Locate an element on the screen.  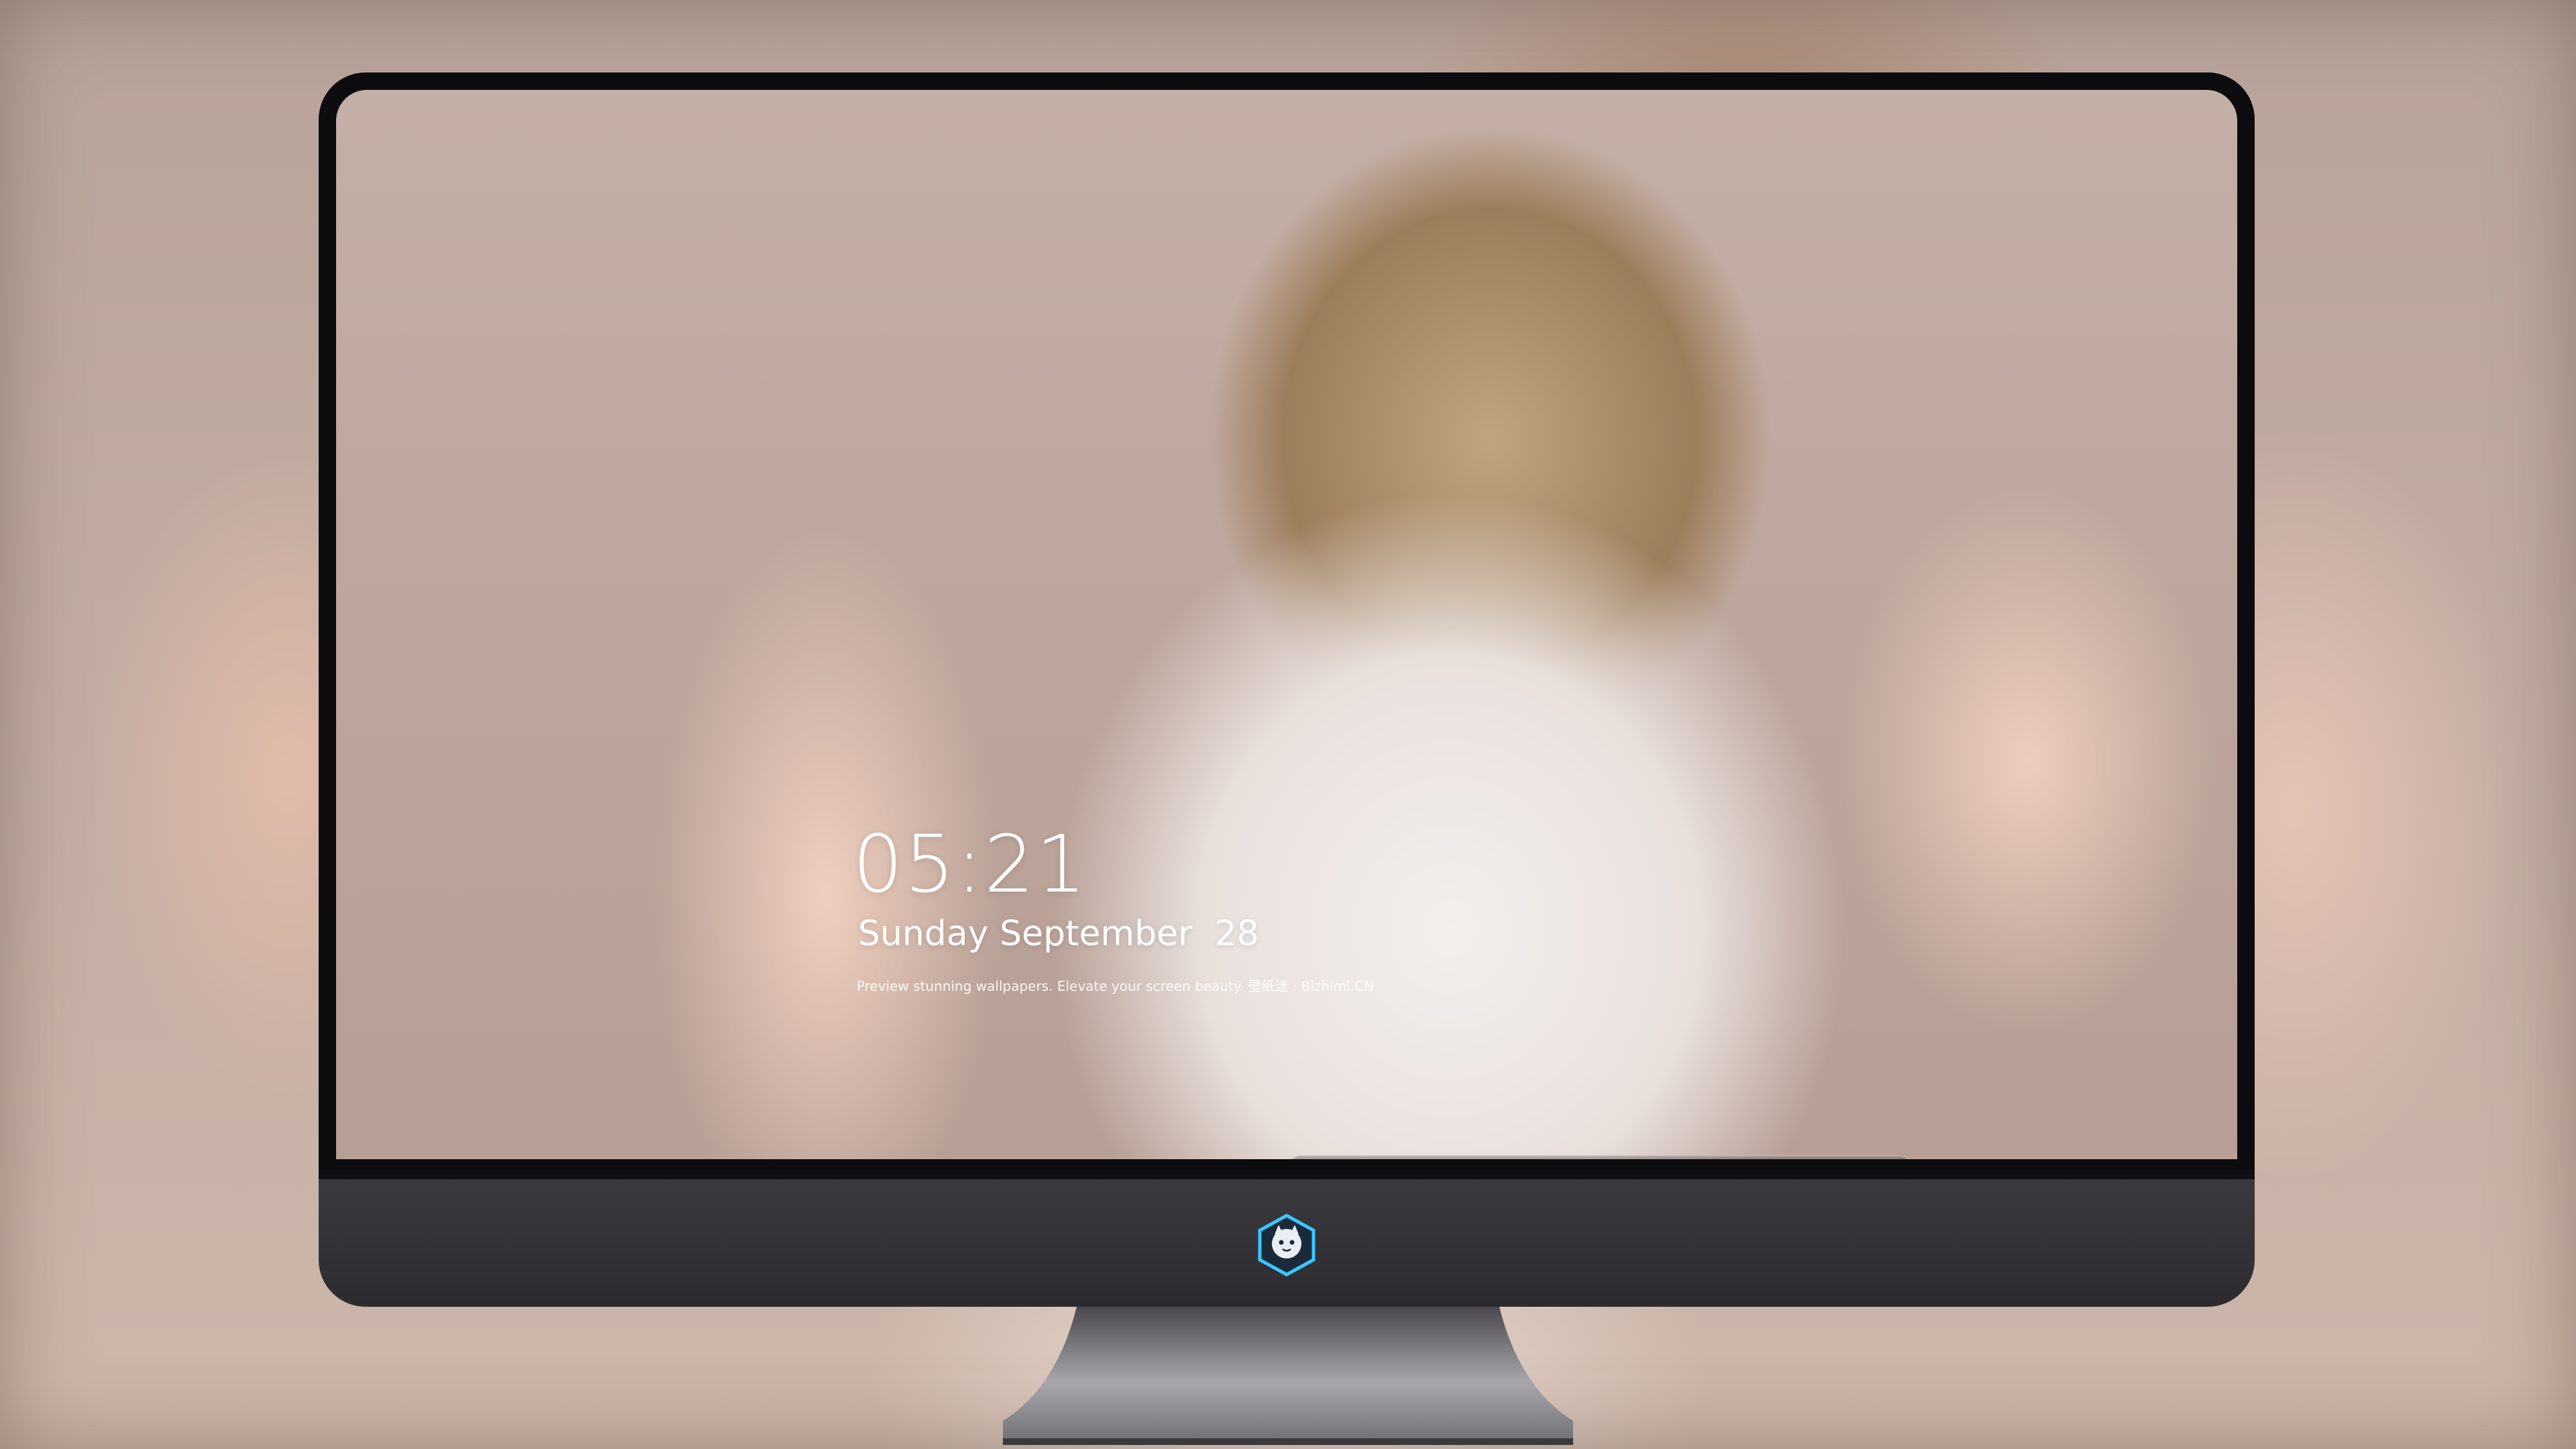
monitor-chin is located at coordinates (1287, 1238).